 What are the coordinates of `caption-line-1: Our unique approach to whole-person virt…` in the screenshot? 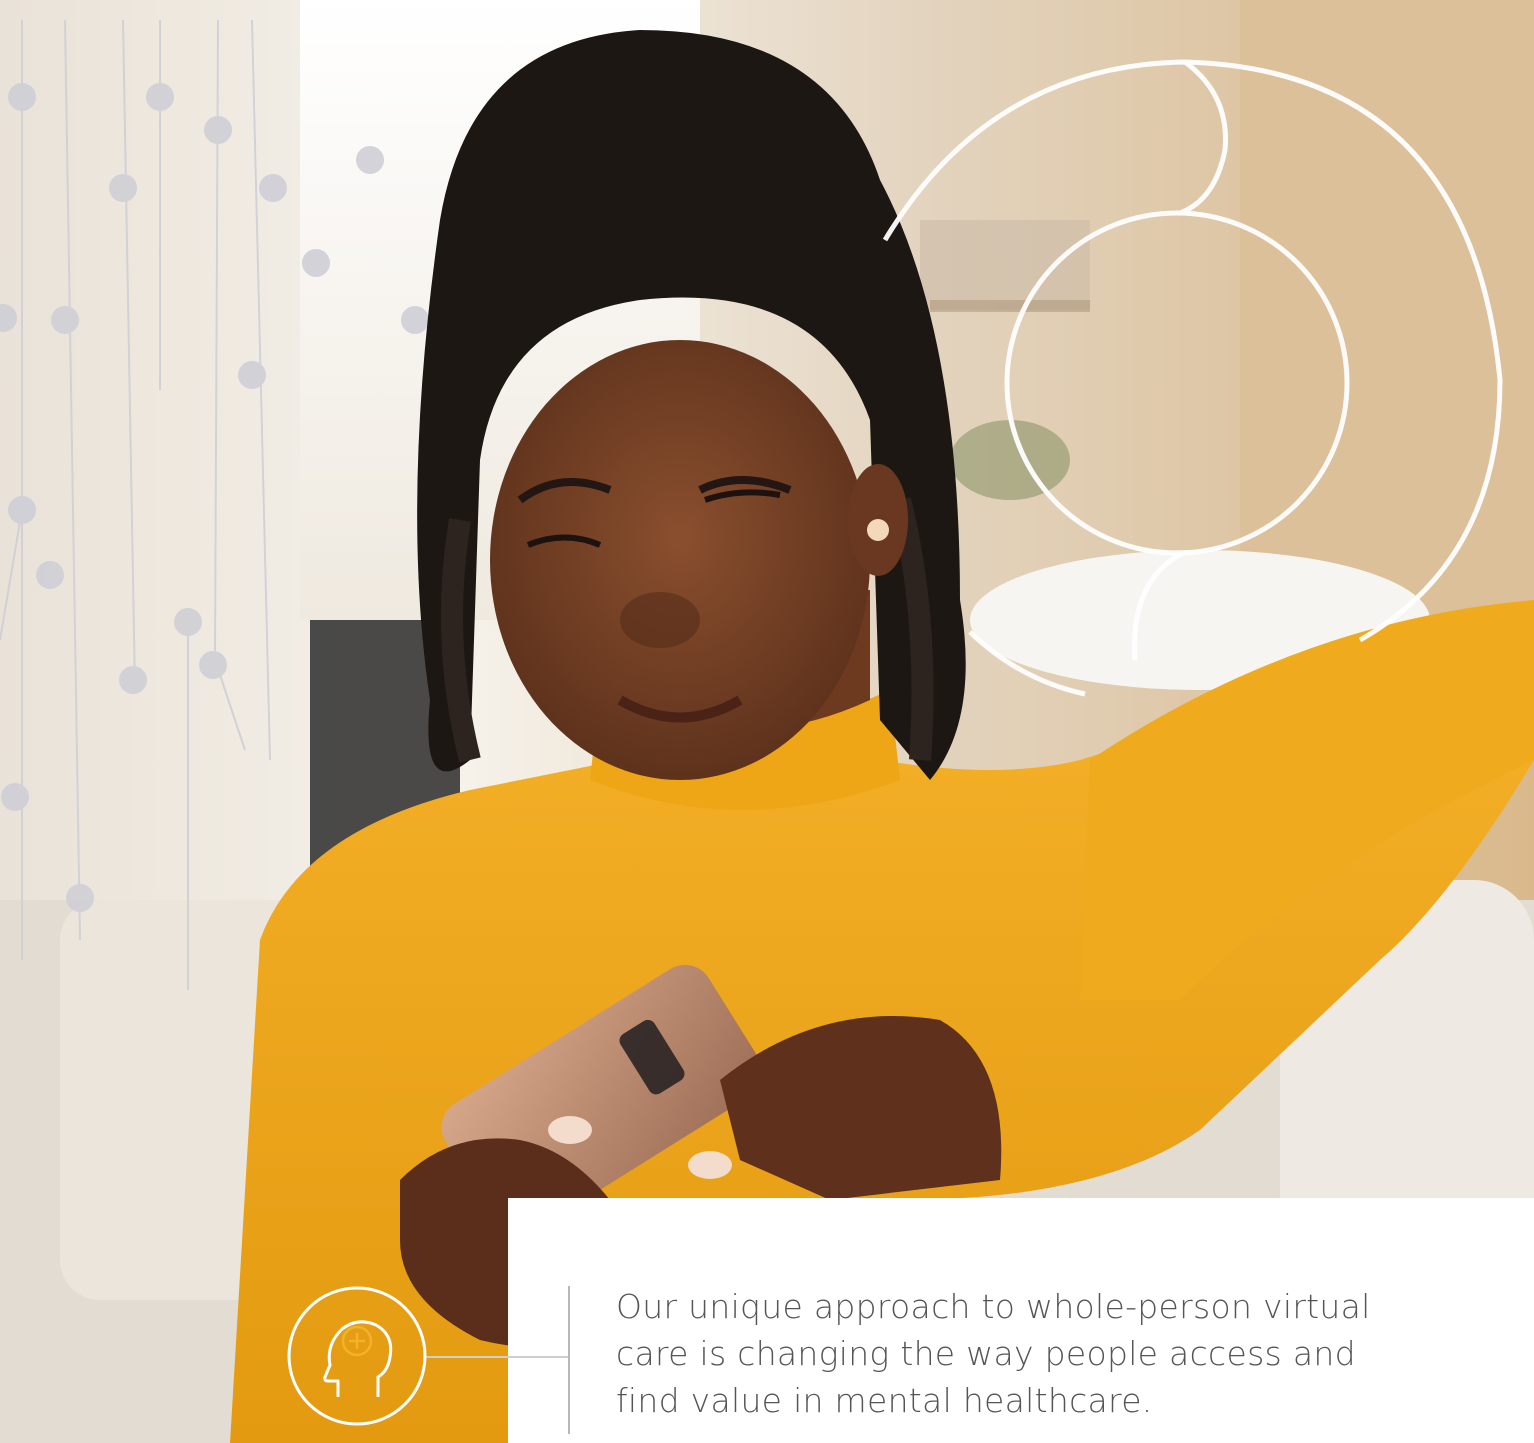 It's located at (993, 1306).